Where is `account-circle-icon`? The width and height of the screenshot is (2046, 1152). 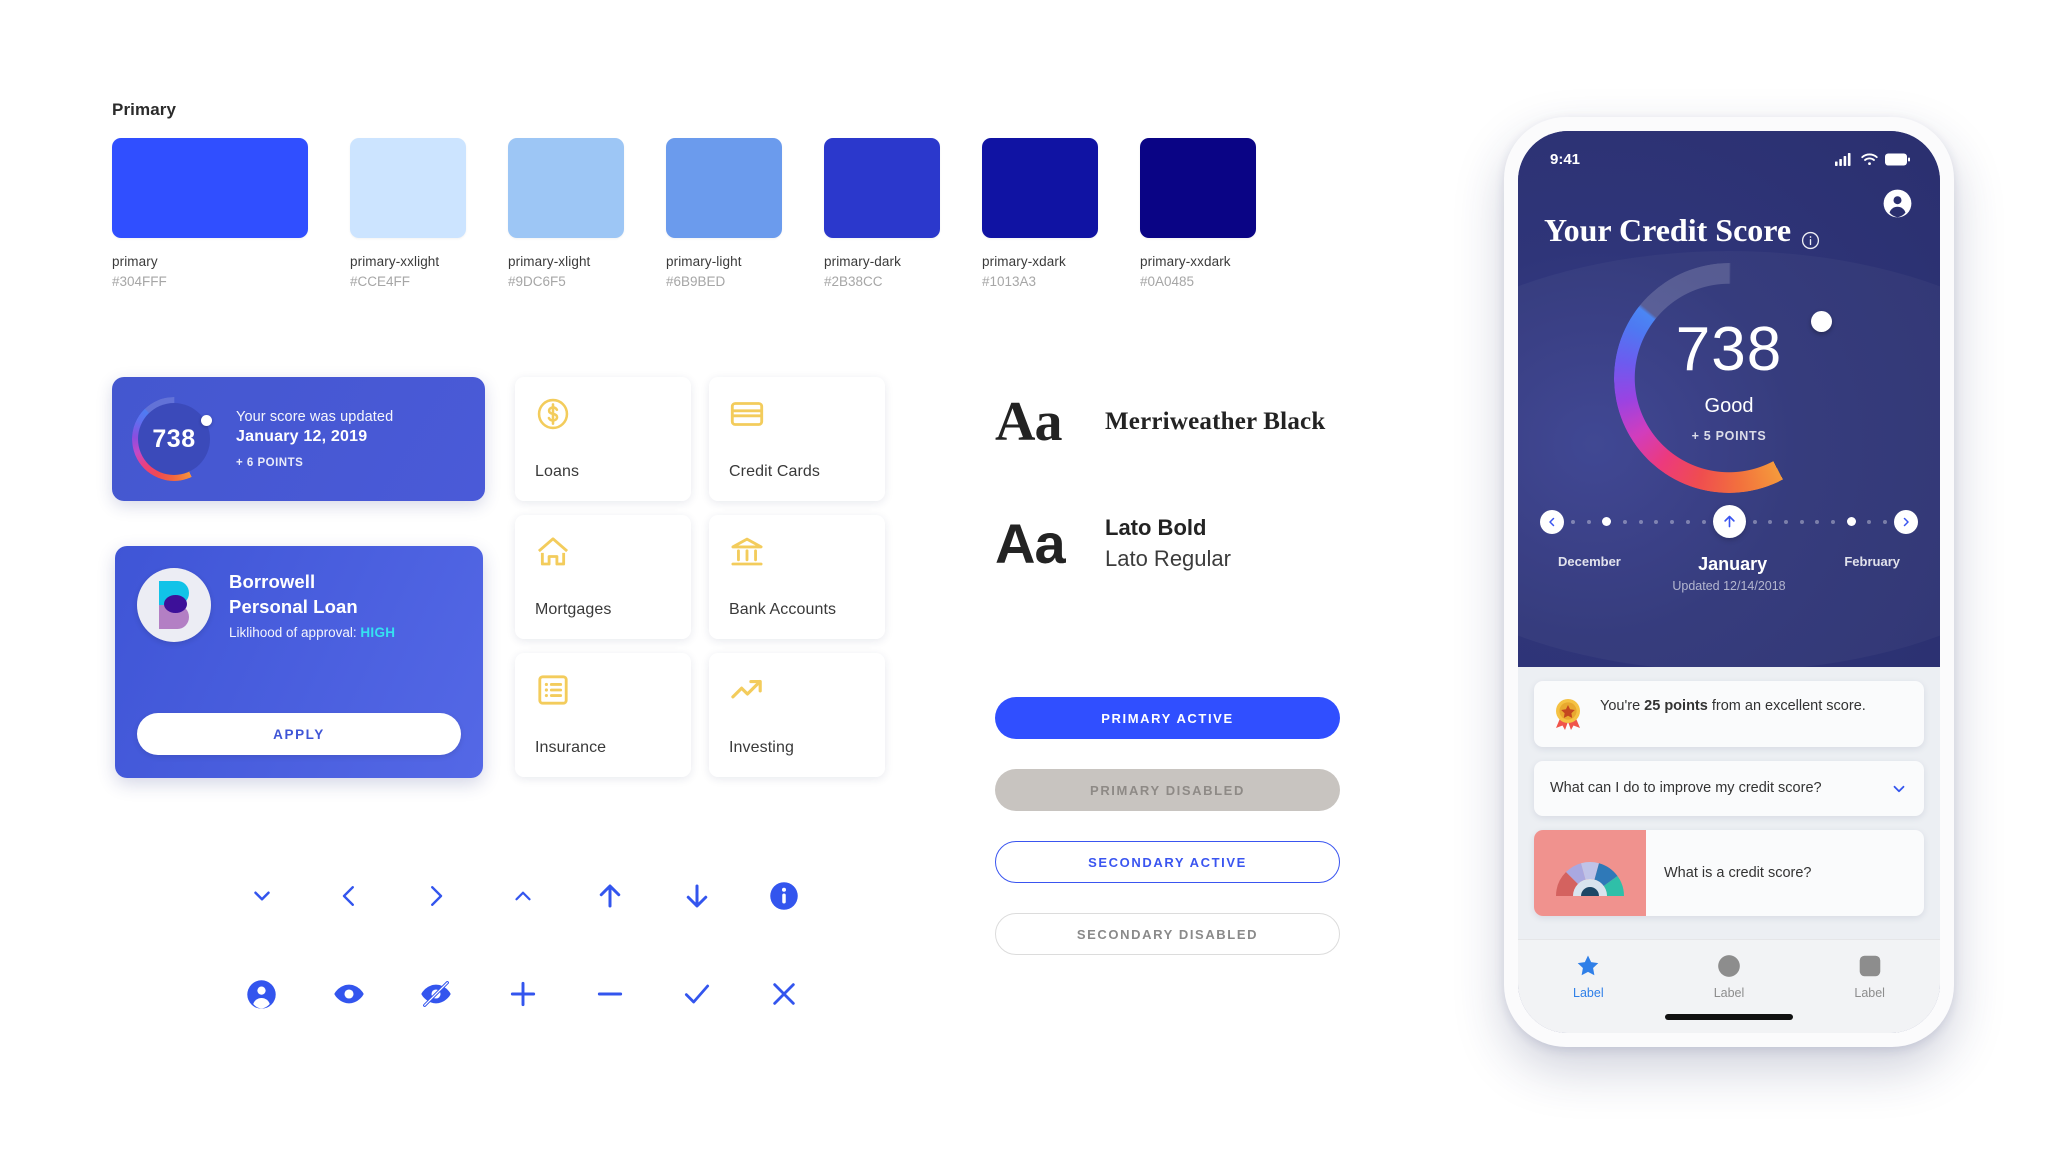 account-circle-icon is located at coordinates (261, 994).